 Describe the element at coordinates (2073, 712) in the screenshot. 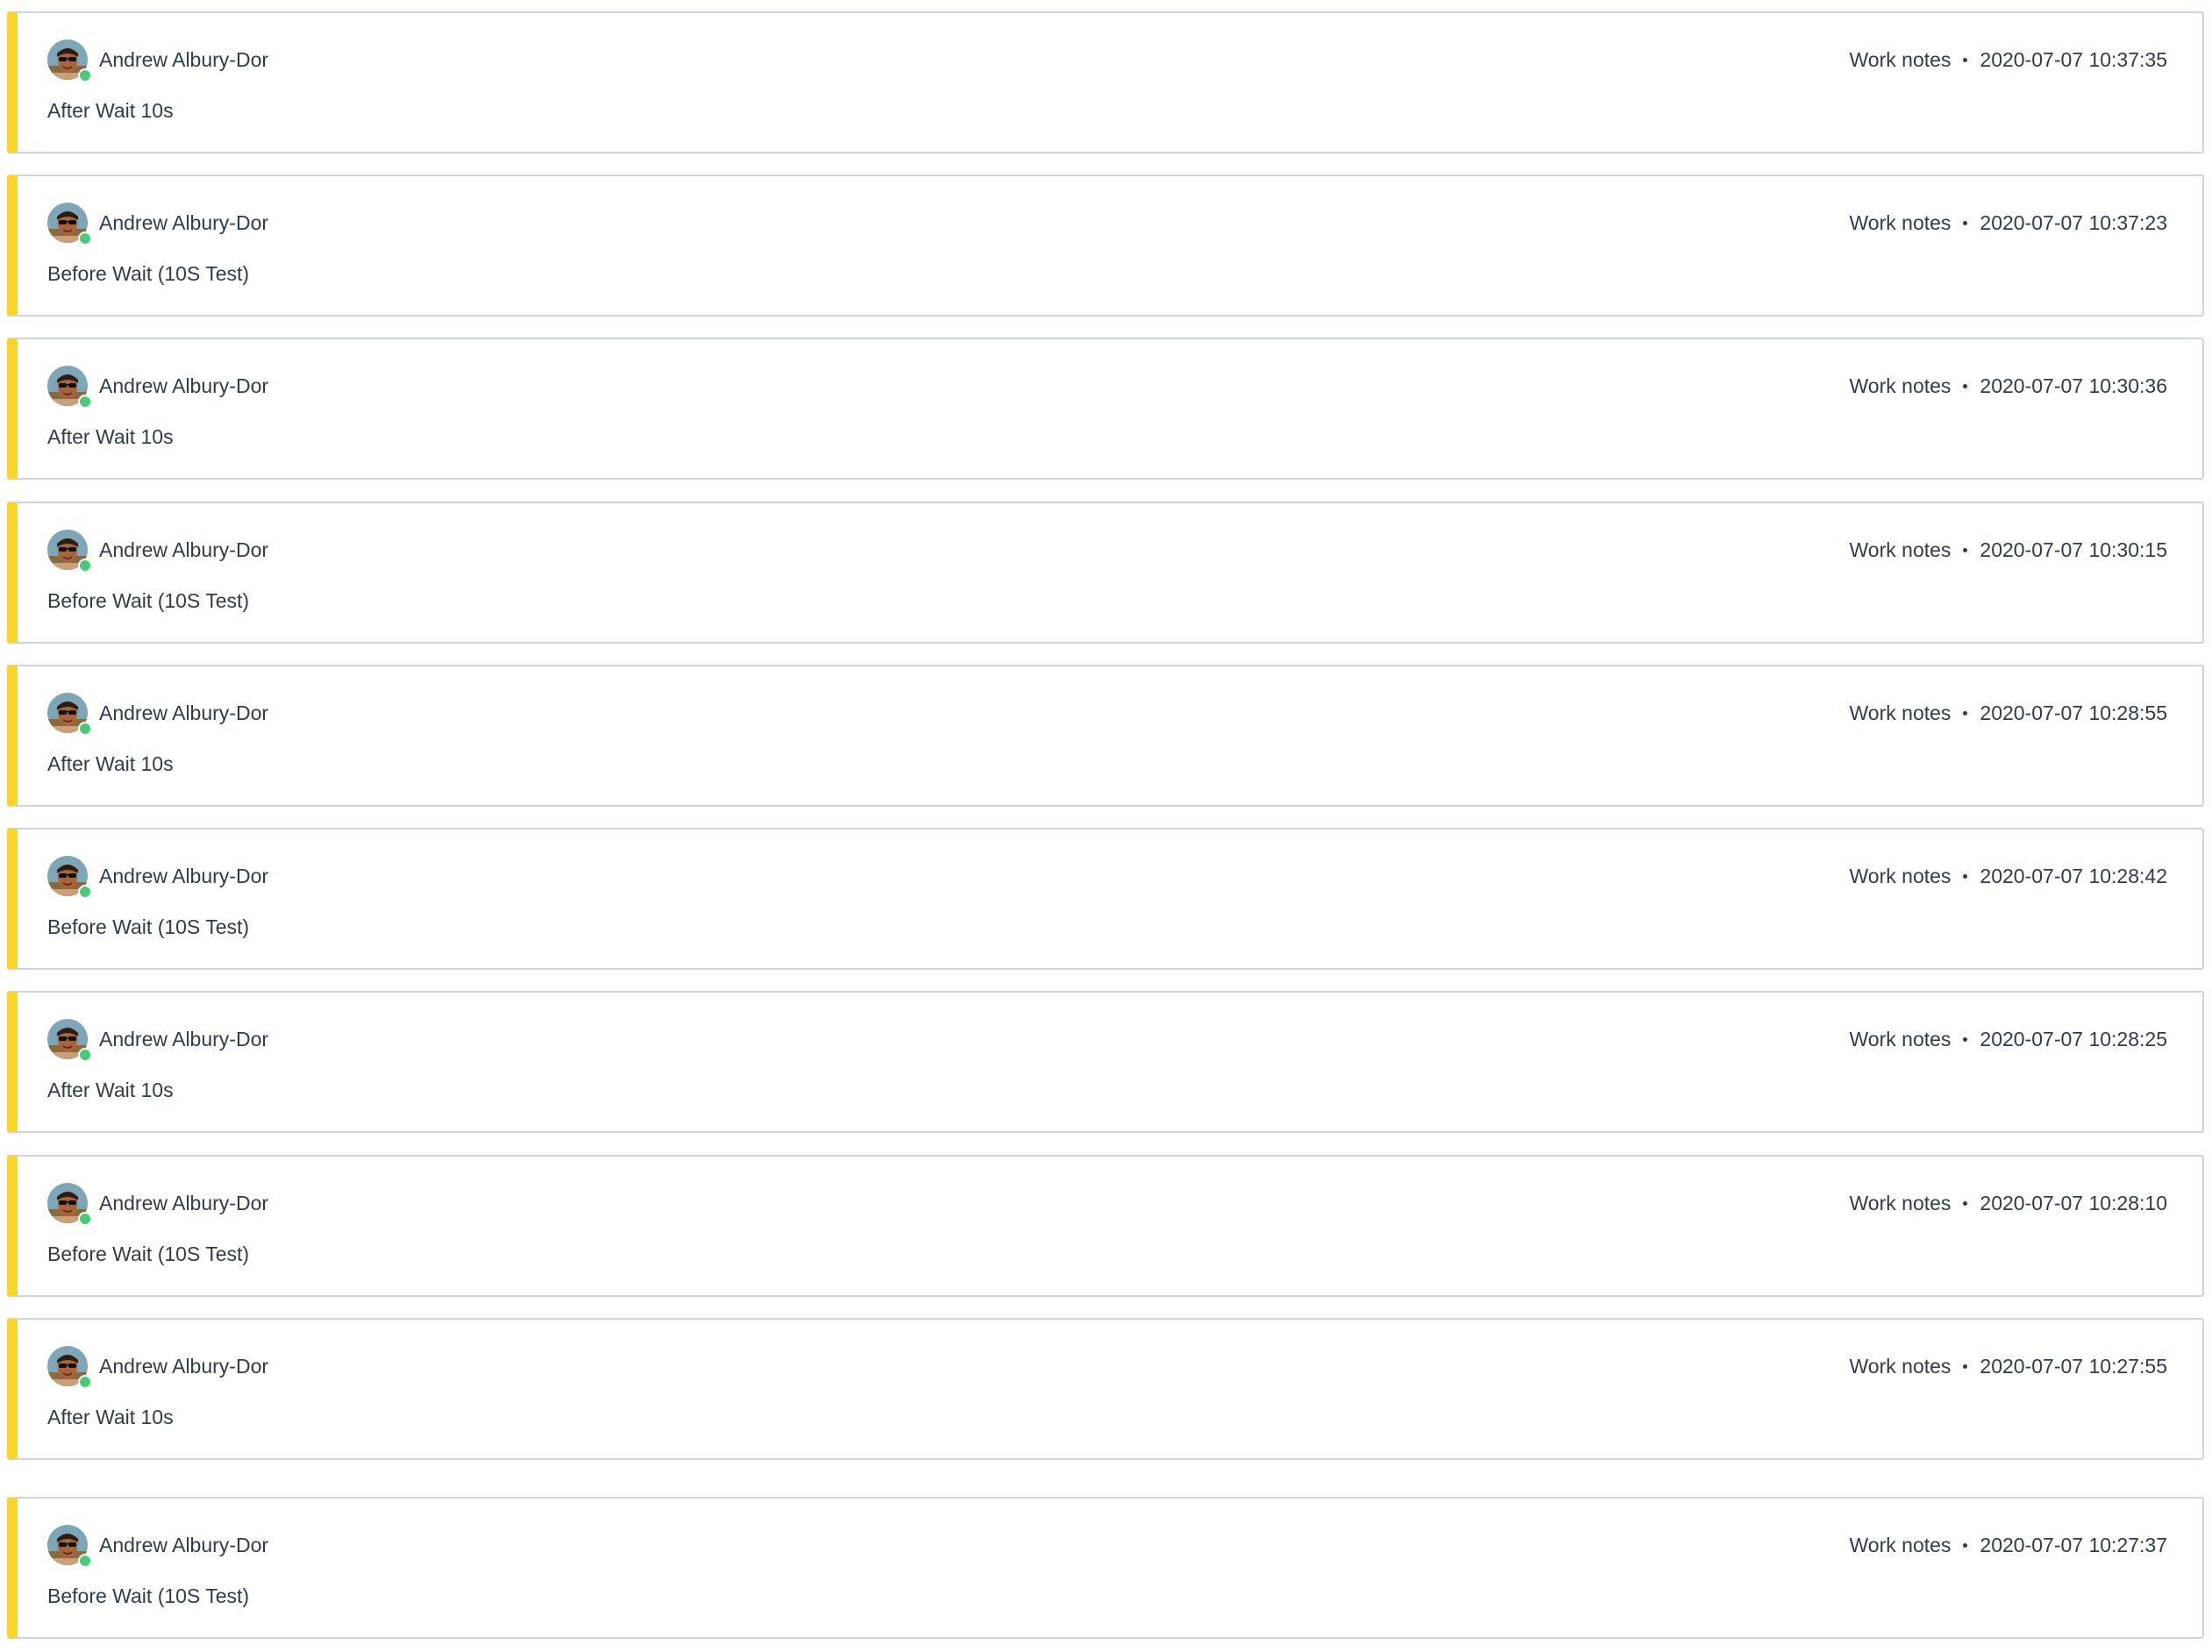

I see `entry-timestamp: 2020-07-07 10:28:55` at that location.